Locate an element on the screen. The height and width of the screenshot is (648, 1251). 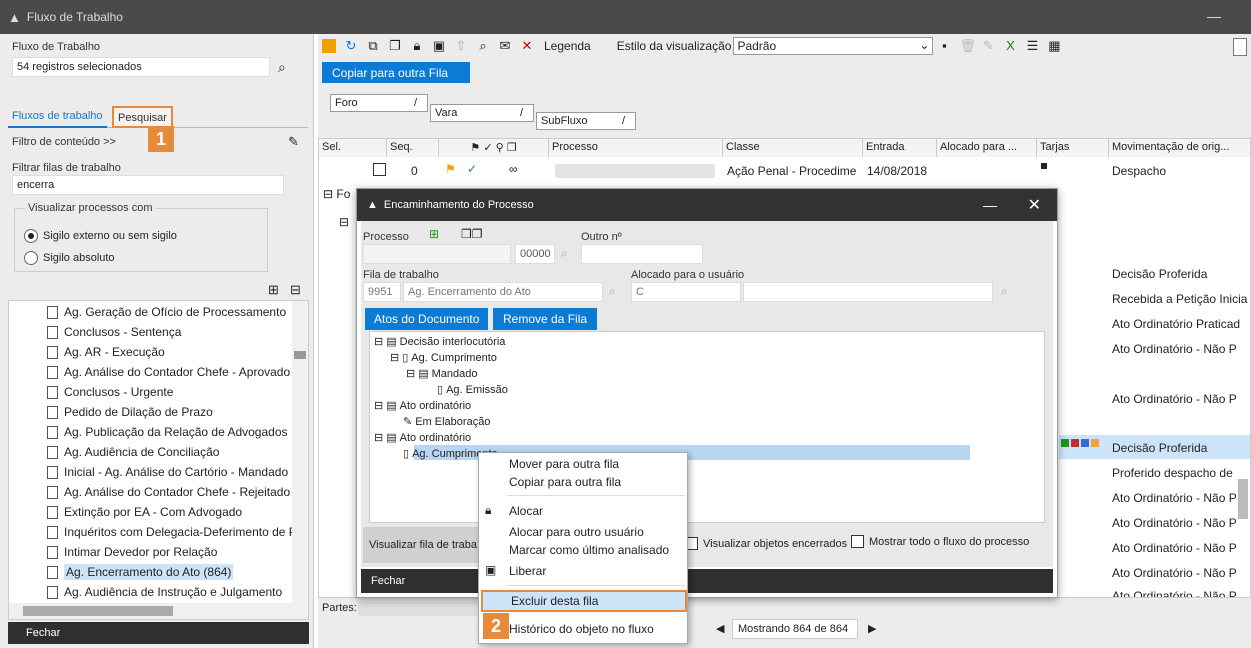
tree-item: Conclusos - Urgente is located at coordinates (110, 392).